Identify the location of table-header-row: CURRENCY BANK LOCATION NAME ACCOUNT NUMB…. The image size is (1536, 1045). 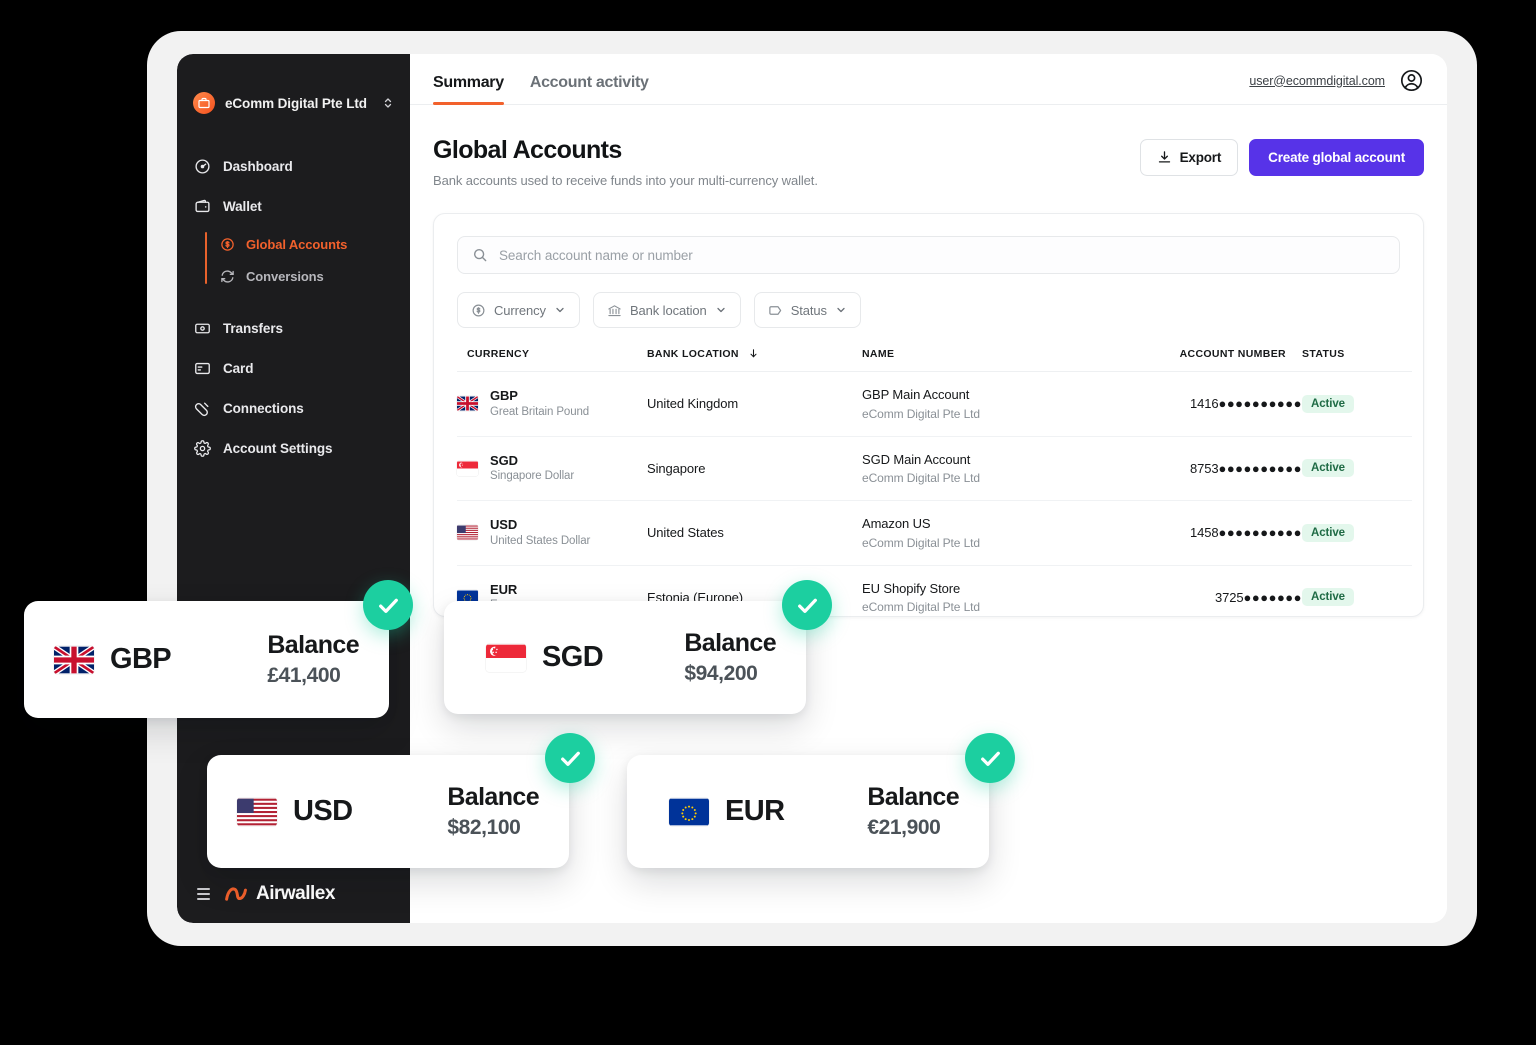
(934, 360).